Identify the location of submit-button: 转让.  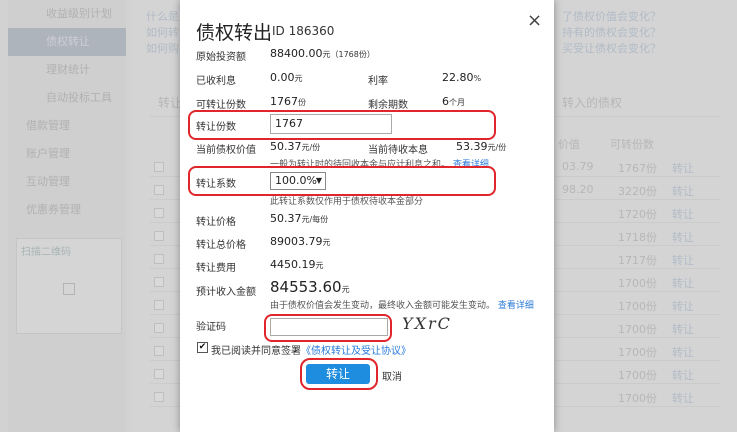
(338, 374).